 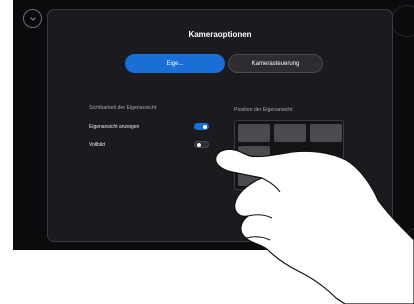 What do you see at coordinates (289, 155) in the screenshot?
I see `self-view-position-grid` at bounding box center [289, 155].